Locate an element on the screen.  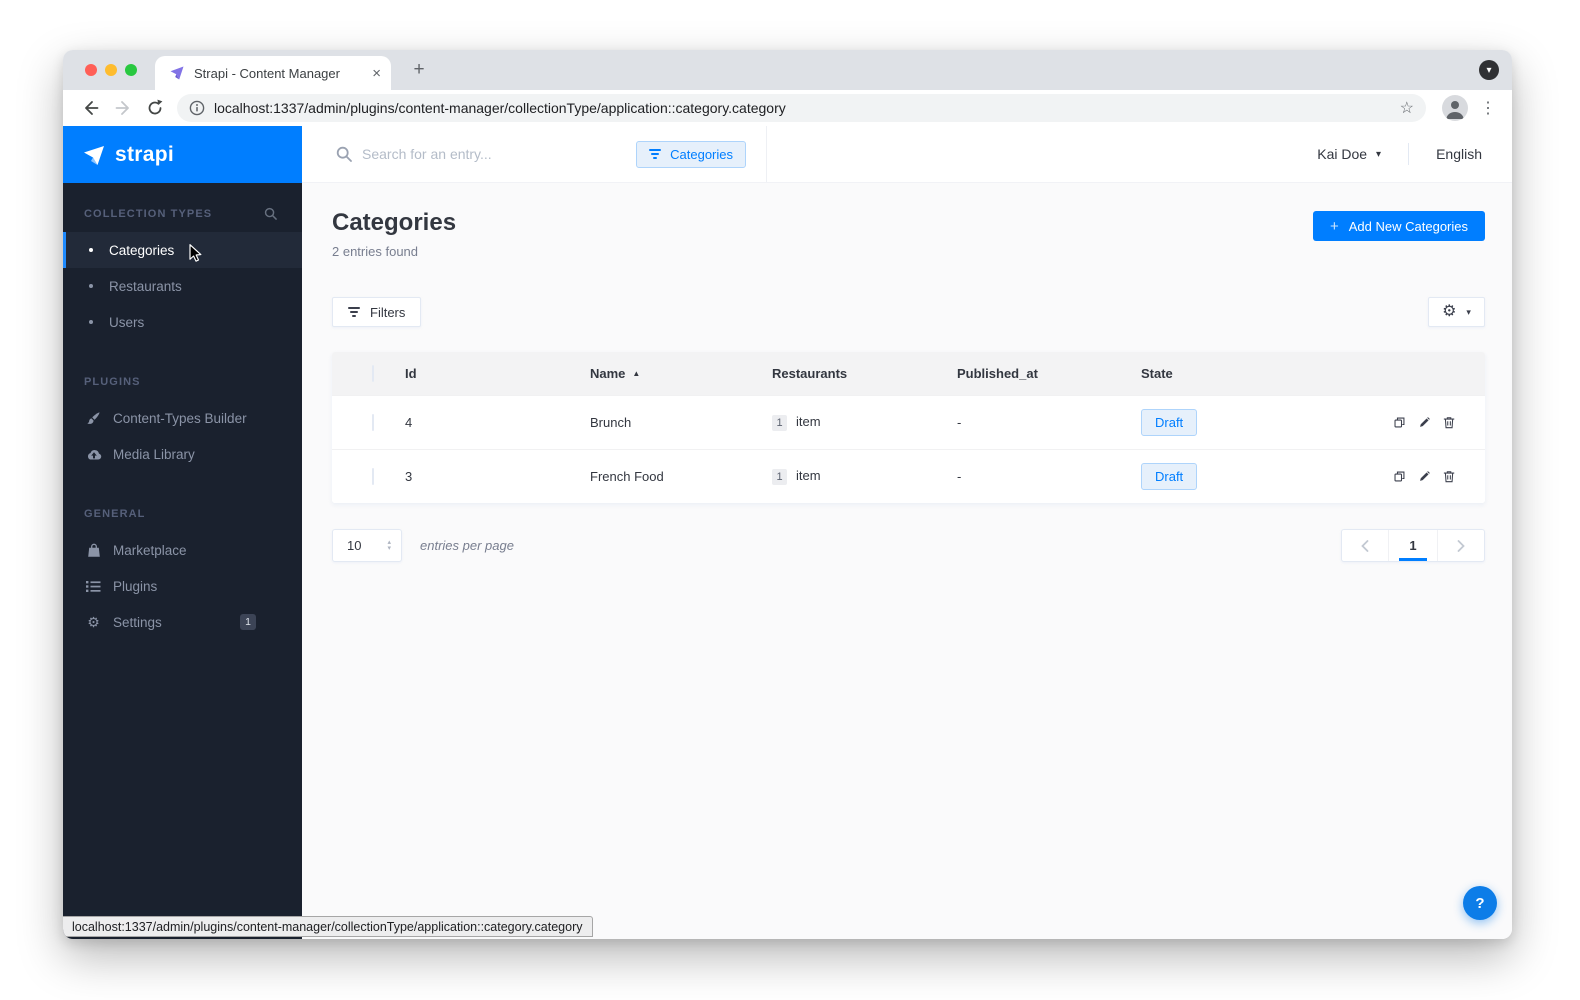
sidebar-item-marketplace: Marketplace is located at coordinates (182, 550).